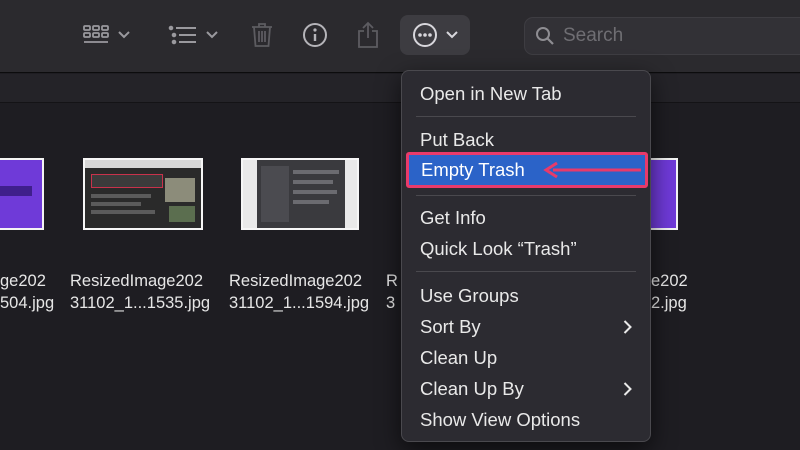 The image size is (800, 450). What do you see at coordinates (182, 35) in the screenshot?
I see `list-view-icon` at bounding box center [182, 35].